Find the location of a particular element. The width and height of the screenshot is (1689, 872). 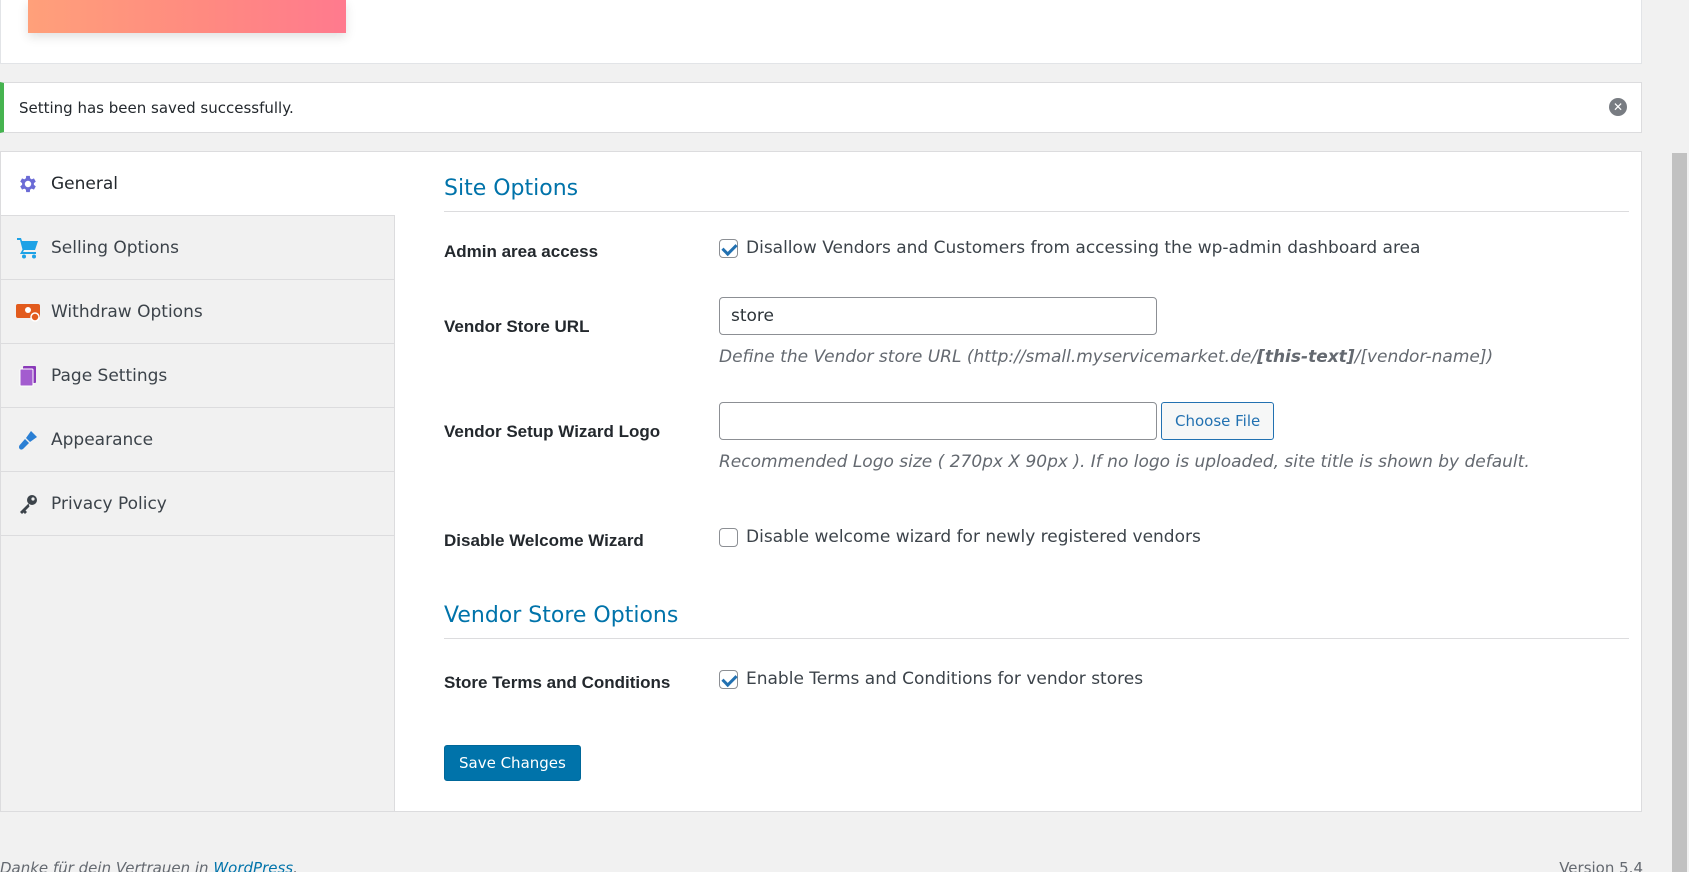

key-icon is located at coordinates (28, 504).